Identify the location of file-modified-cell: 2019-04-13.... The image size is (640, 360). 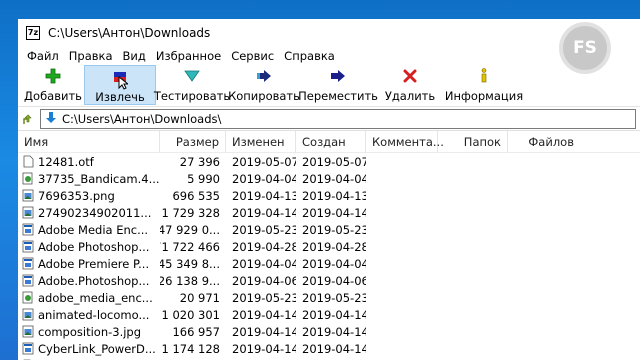
(264, 195).